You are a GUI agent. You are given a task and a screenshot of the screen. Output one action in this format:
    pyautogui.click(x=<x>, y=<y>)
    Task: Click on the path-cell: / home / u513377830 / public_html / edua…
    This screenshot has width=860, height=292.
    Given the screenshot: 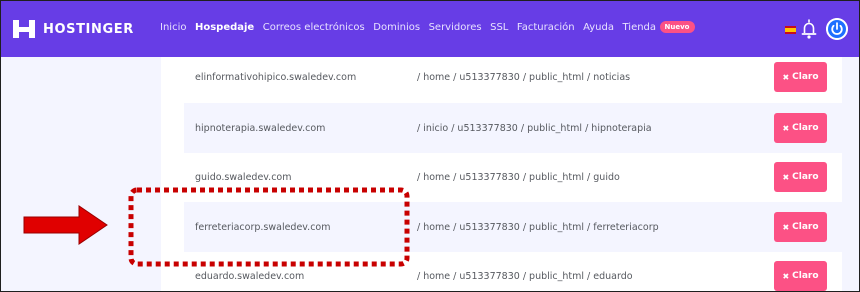 What is the action you would take?
    pyautogui.click(x=525, y=276)
    